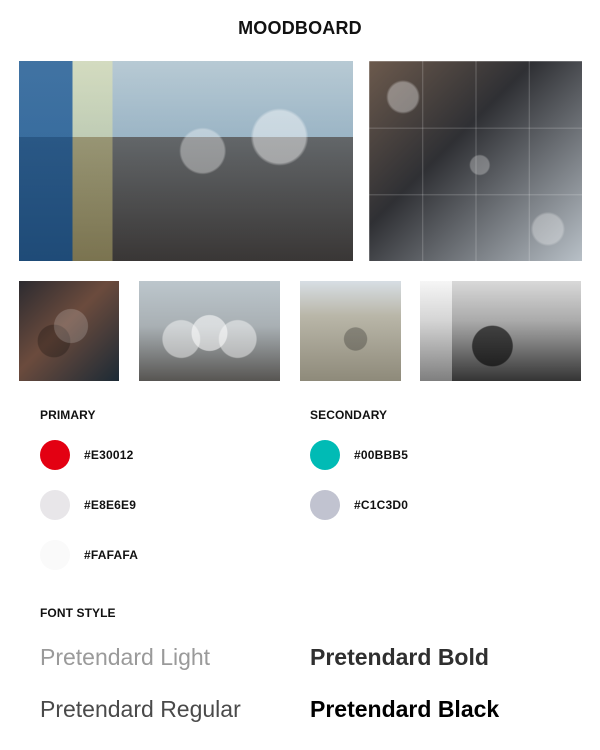 This screenshot has width=600, height=750. What do you see at coordinates (399, 657) in the screenshot?
I see `font-sample-bold: Pretendard Bold` at bounding box center [399, 657].